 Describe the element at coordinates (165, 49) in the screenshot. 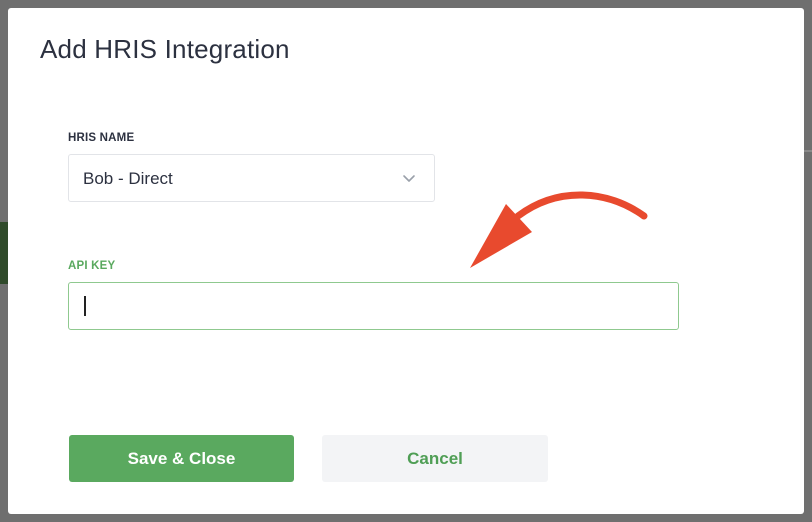

I see `modal-title: Add HRIS Integration` at that location.